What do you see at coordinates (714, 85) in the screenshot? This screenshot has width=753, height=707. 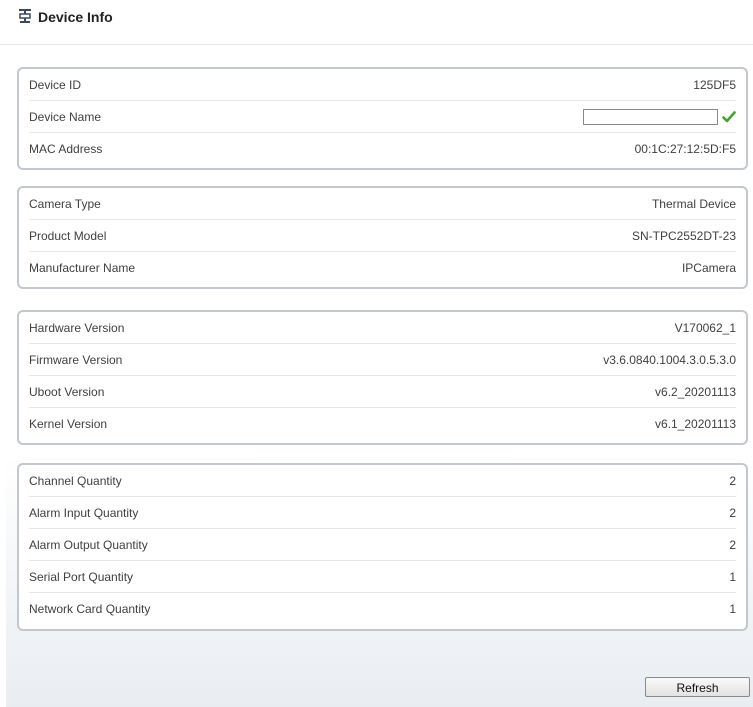 I see `device-id-value: 125DF5` at bounding box center [714, 85].